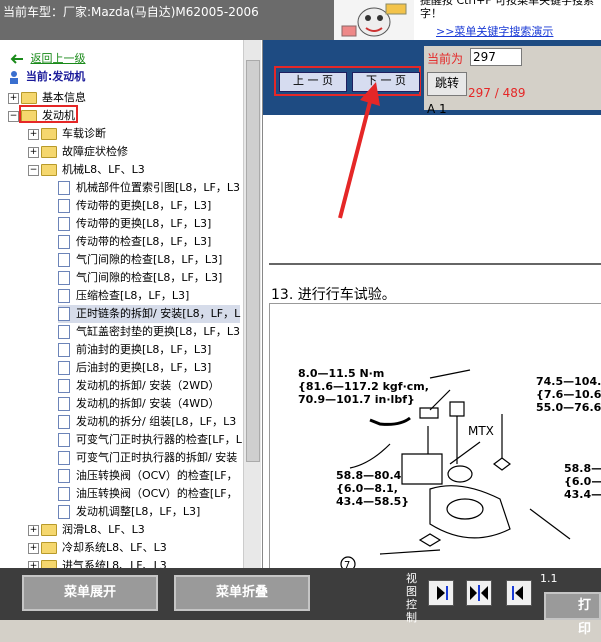 The height and width of the screenshot is (642, 601). Describe the element at coordinates (58, 58) in the screenshot. I see `back-link: 返回上一级` at that location.